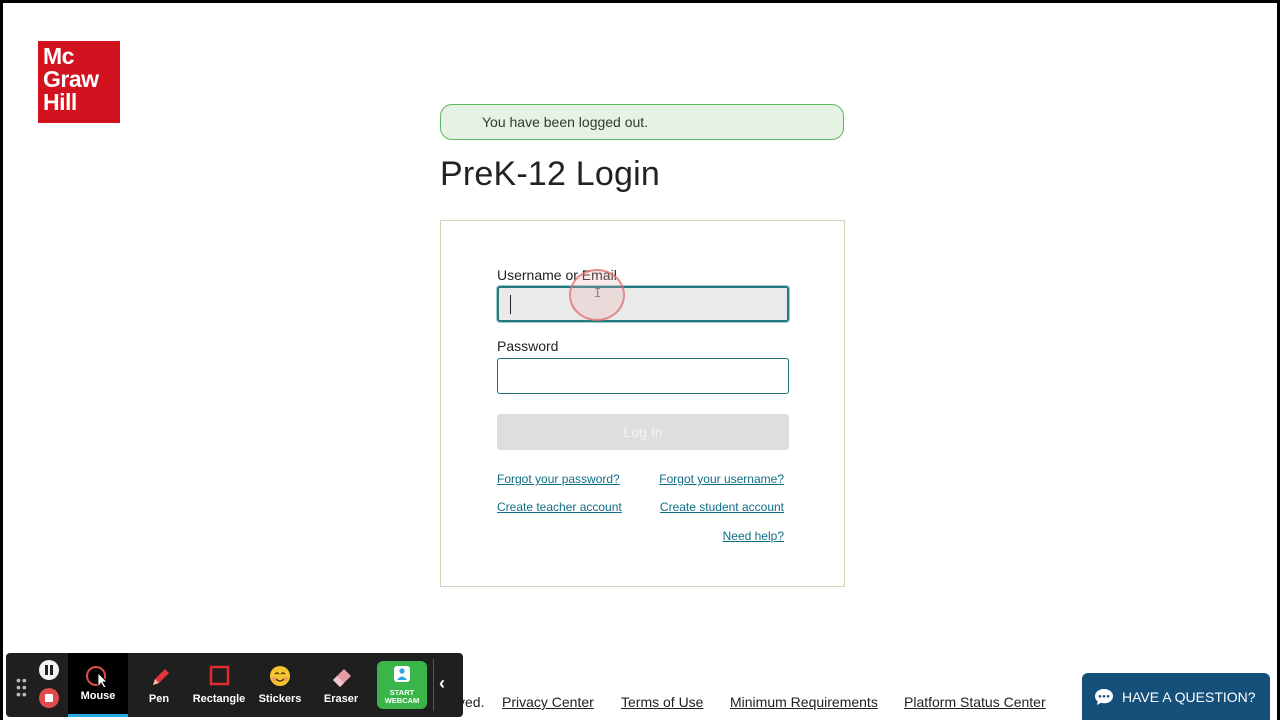  Describe the element at coordinates (22, 687) in the screenshot. I see `drag-handle-icon: •• •• ••` at that location.